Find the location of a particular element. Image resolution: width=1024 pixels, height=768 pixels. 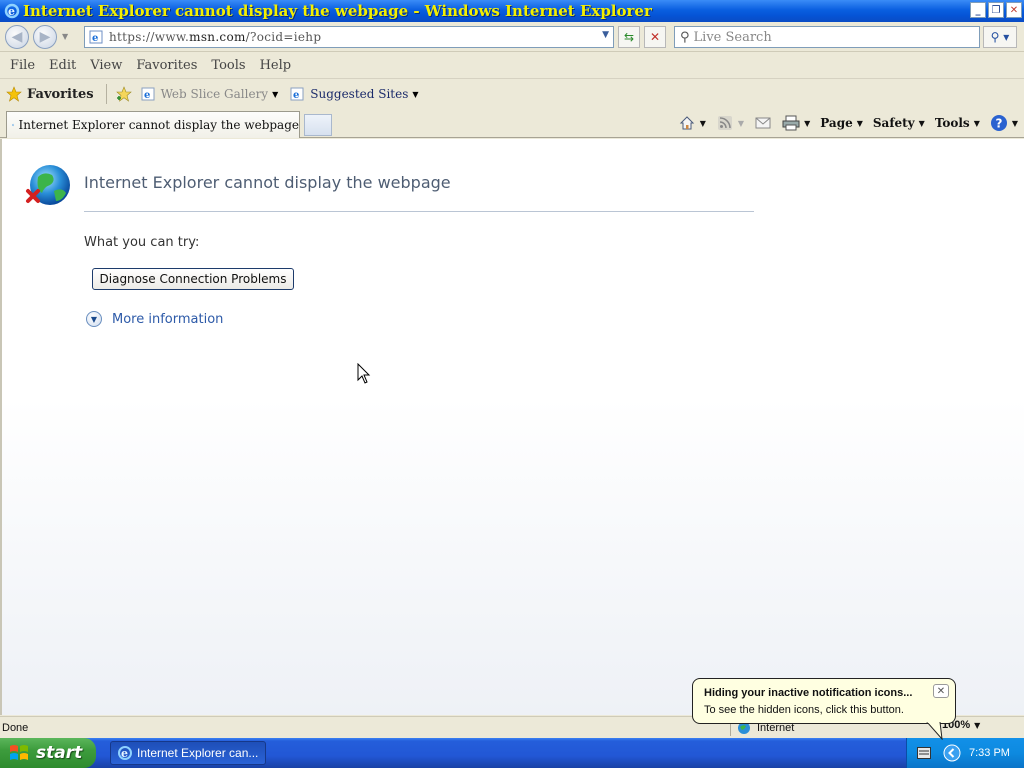

status-text: Done is located at coordinates (15, 727).